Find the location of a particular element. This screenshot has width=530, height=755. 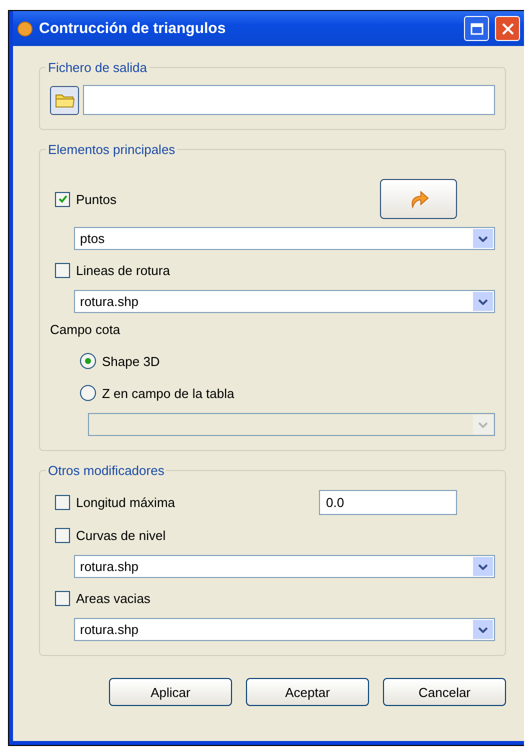

checkbox-label: Longitud máxima is located at coordinates (125, 502).